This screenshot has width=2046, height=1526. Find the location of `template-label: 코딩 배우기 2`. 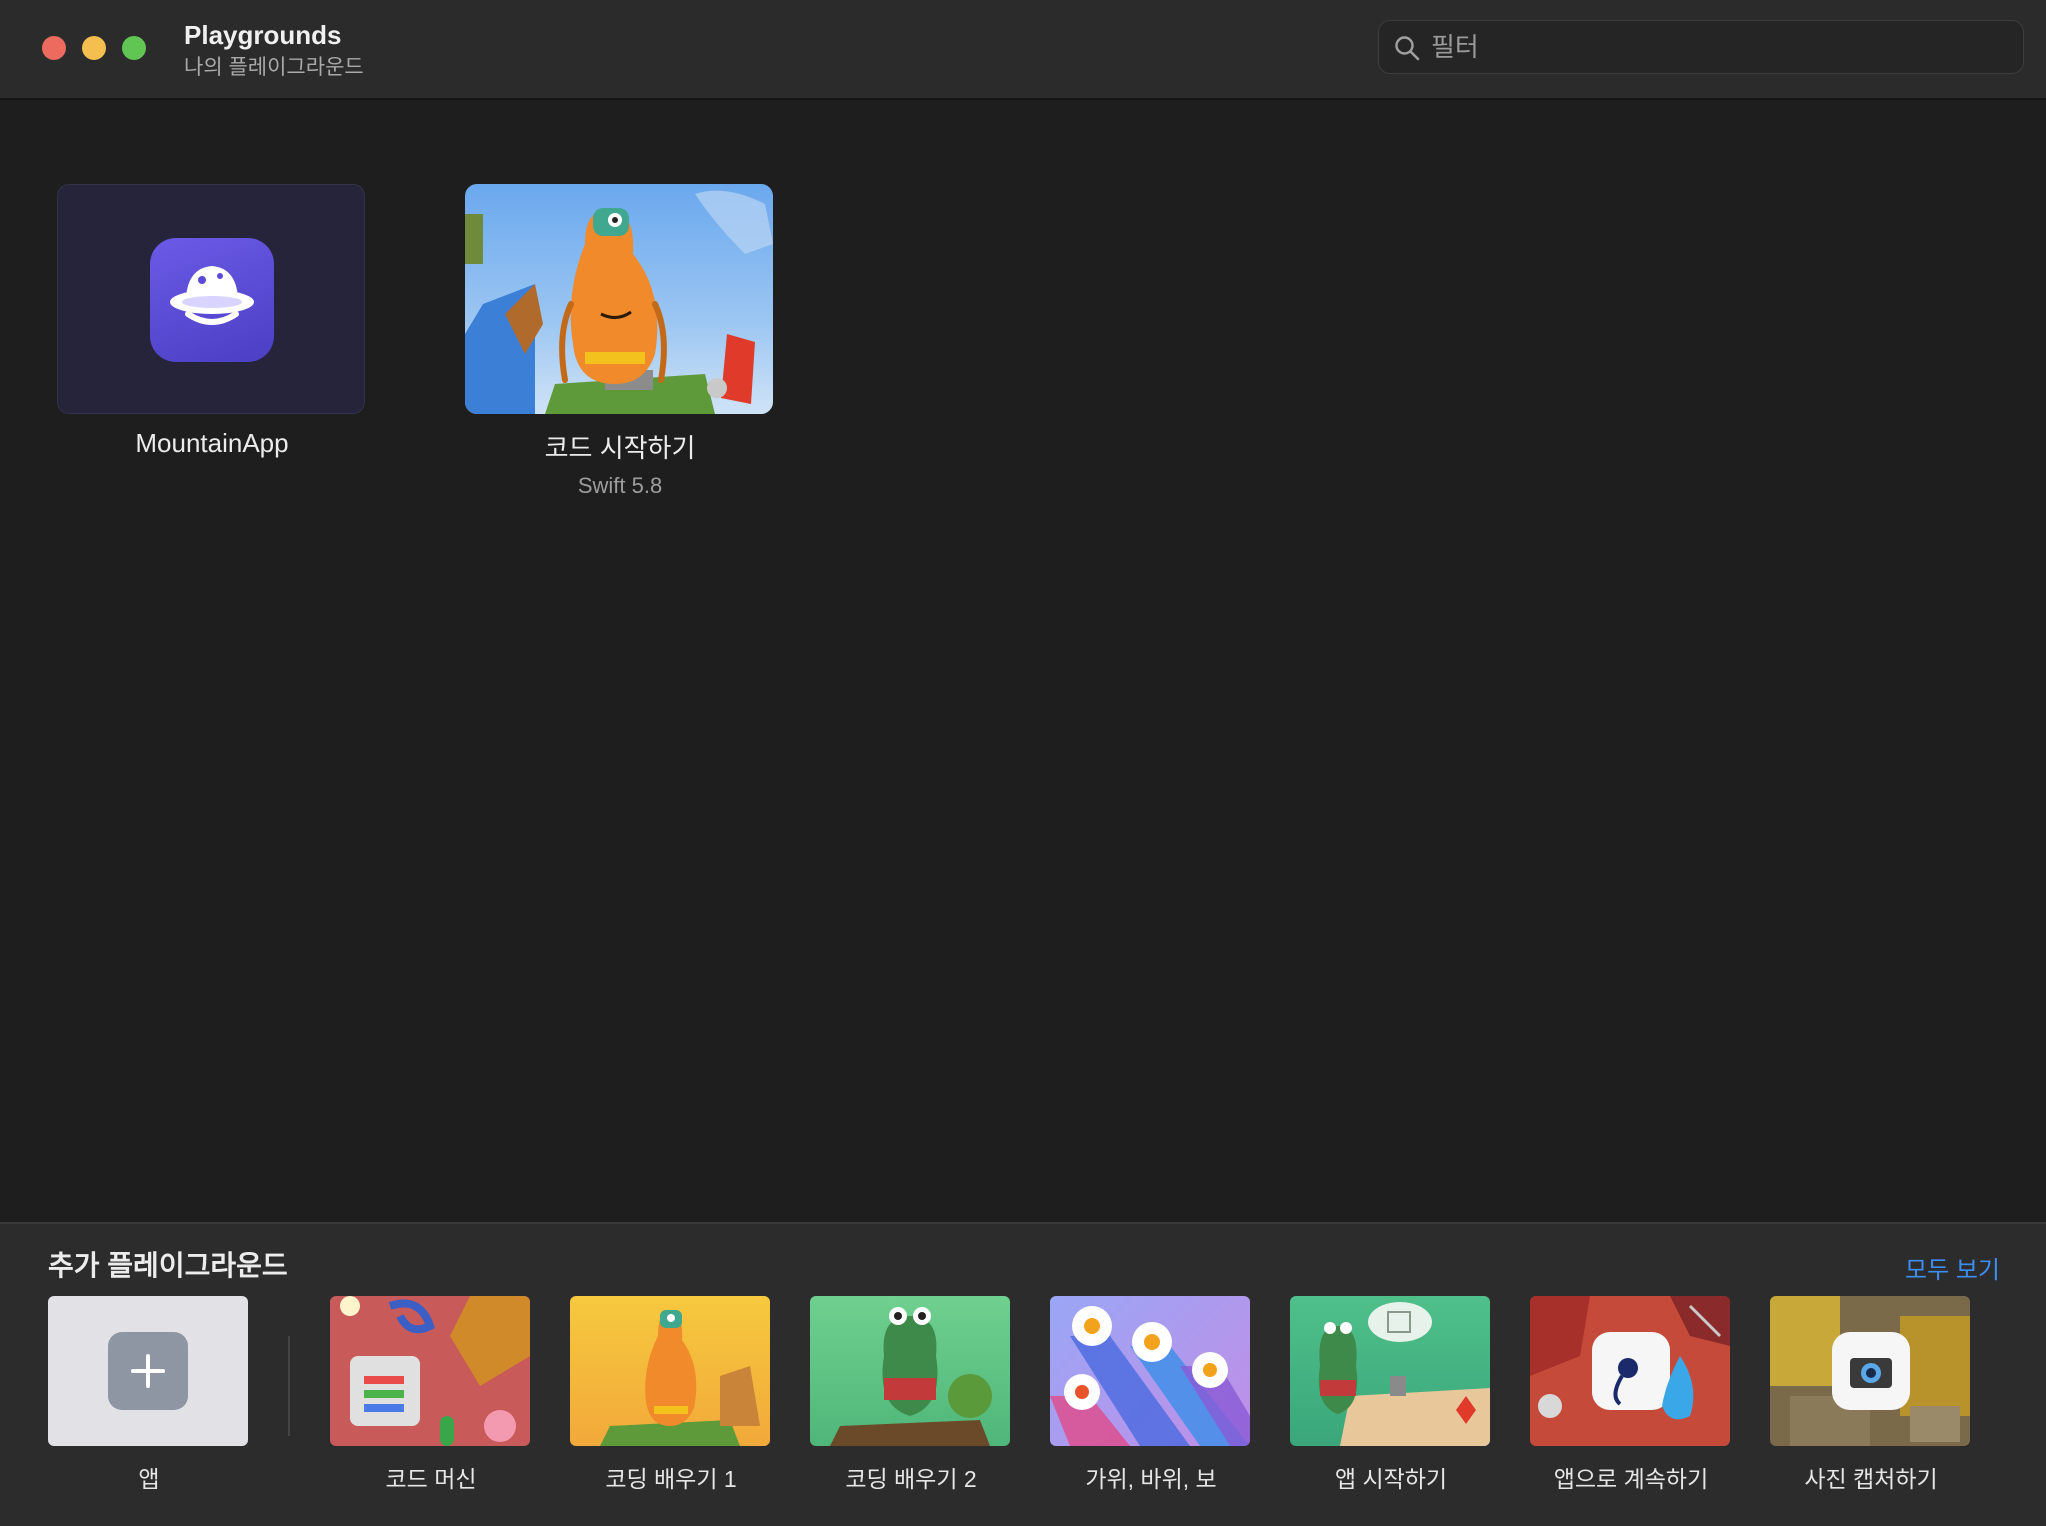

template-label: 코딩 배우기 2 is located at coordinates (911, 1479).